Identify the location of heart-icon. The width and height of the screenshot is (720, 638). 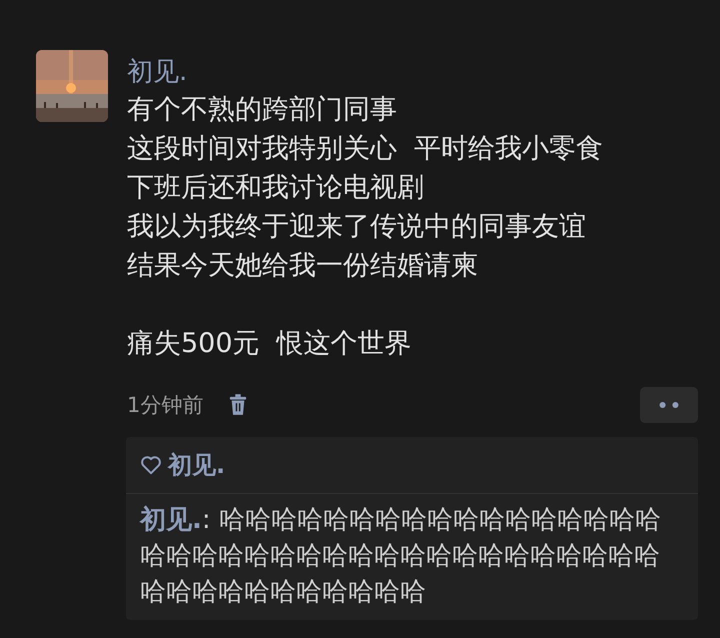
(151, 465).